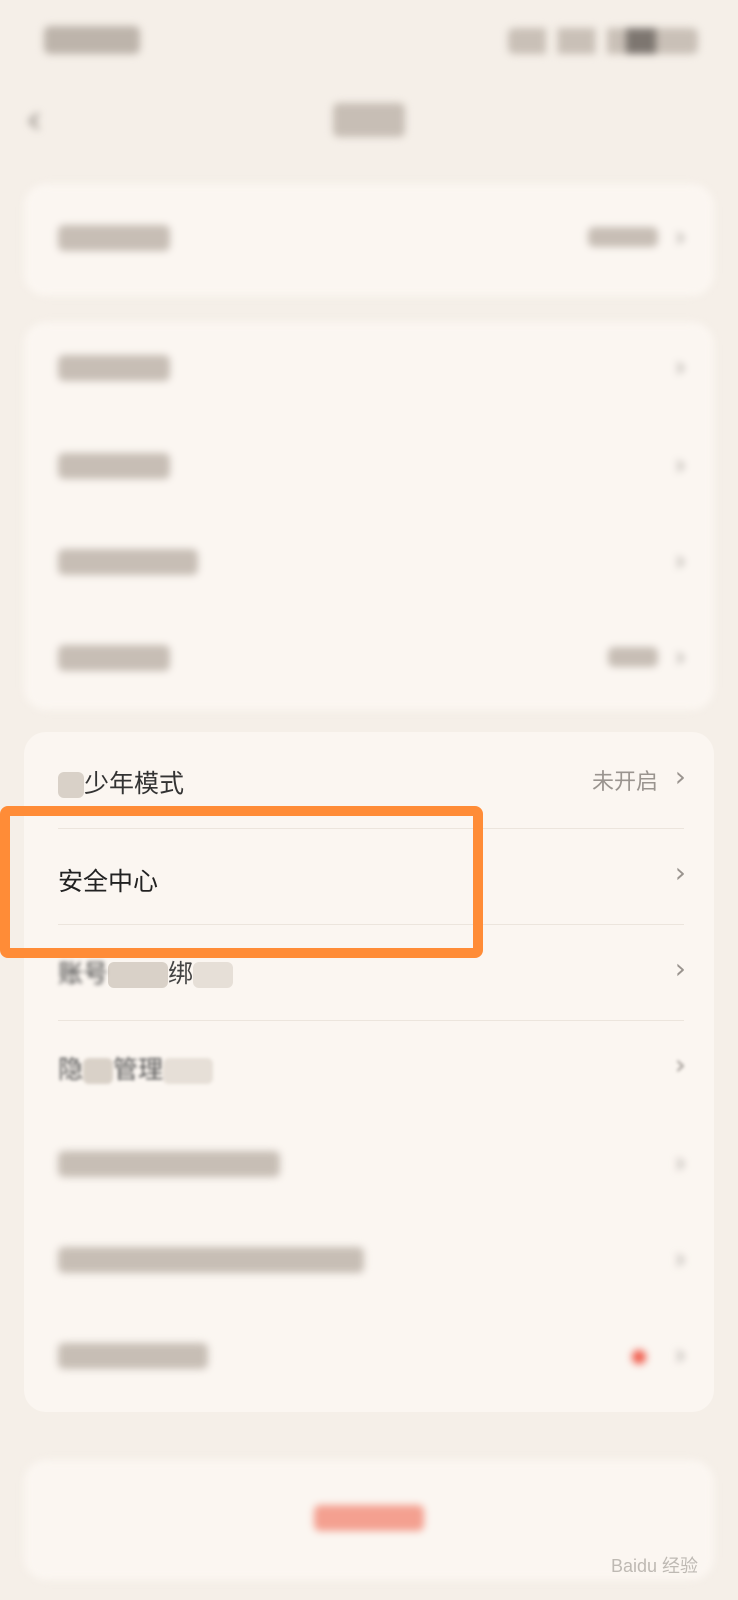 Image resolution: width=738 pixels, height=1600 pixels. Describe the element at coordinates (639, 1357) in the screenshot. I see `notification-dot` at that location.